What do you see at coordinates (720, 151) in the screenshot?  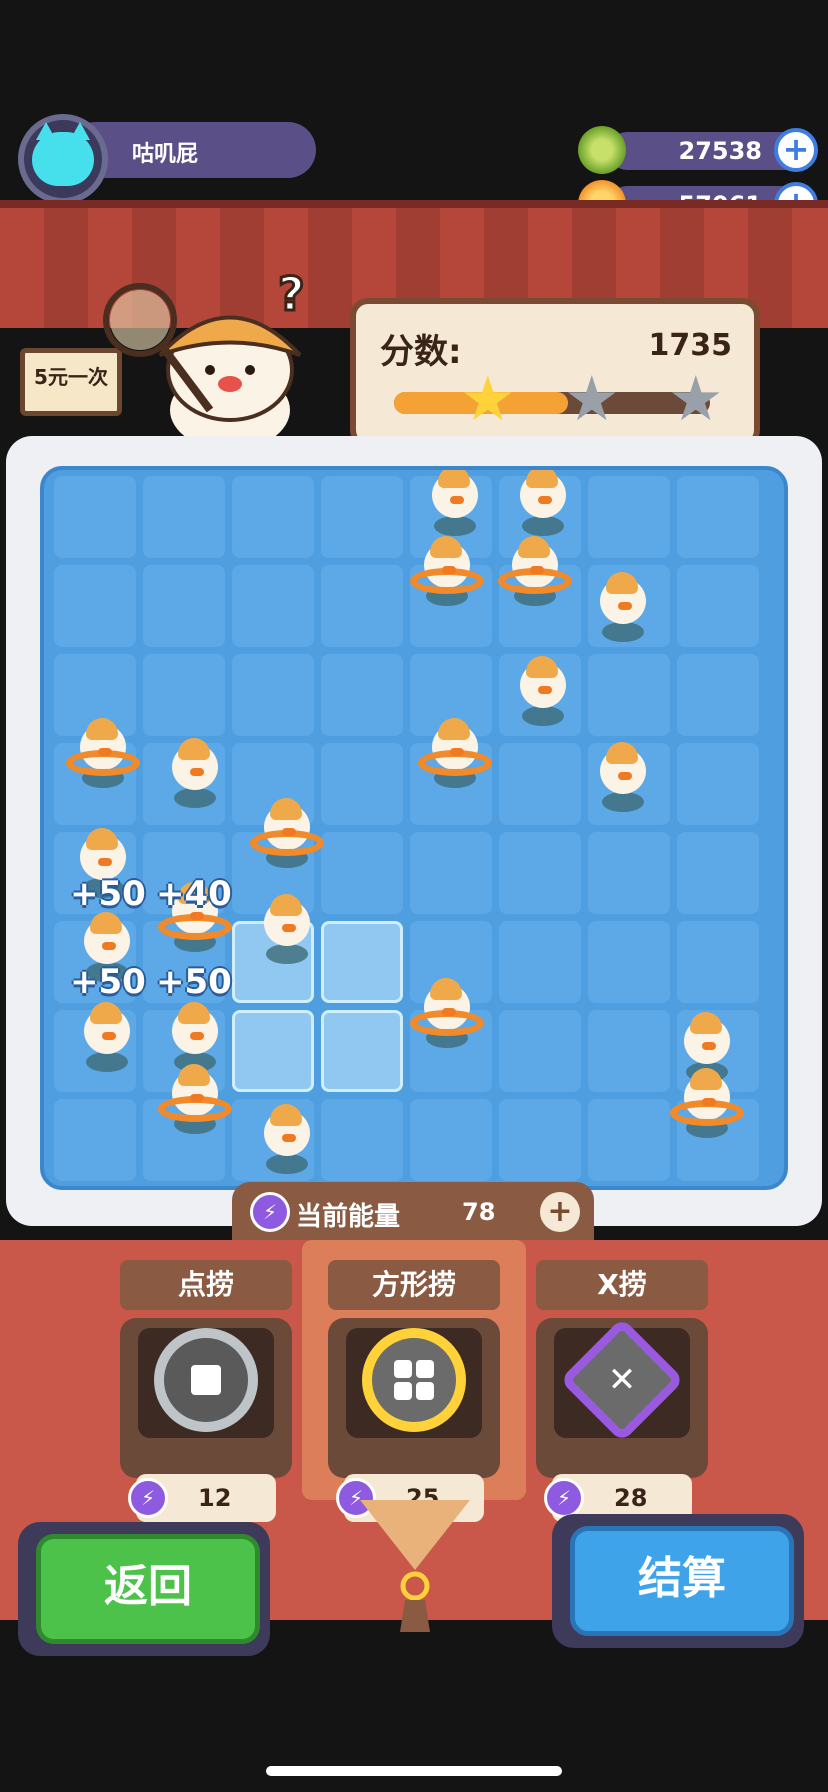 I see `gem-count: 27538` at bounding box center [720, 151].